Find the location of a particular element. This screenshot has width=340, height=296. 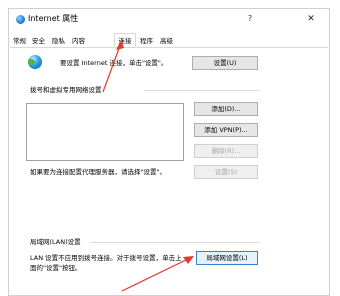

tab-connections: 连接 is located at coordinates (125, 40).